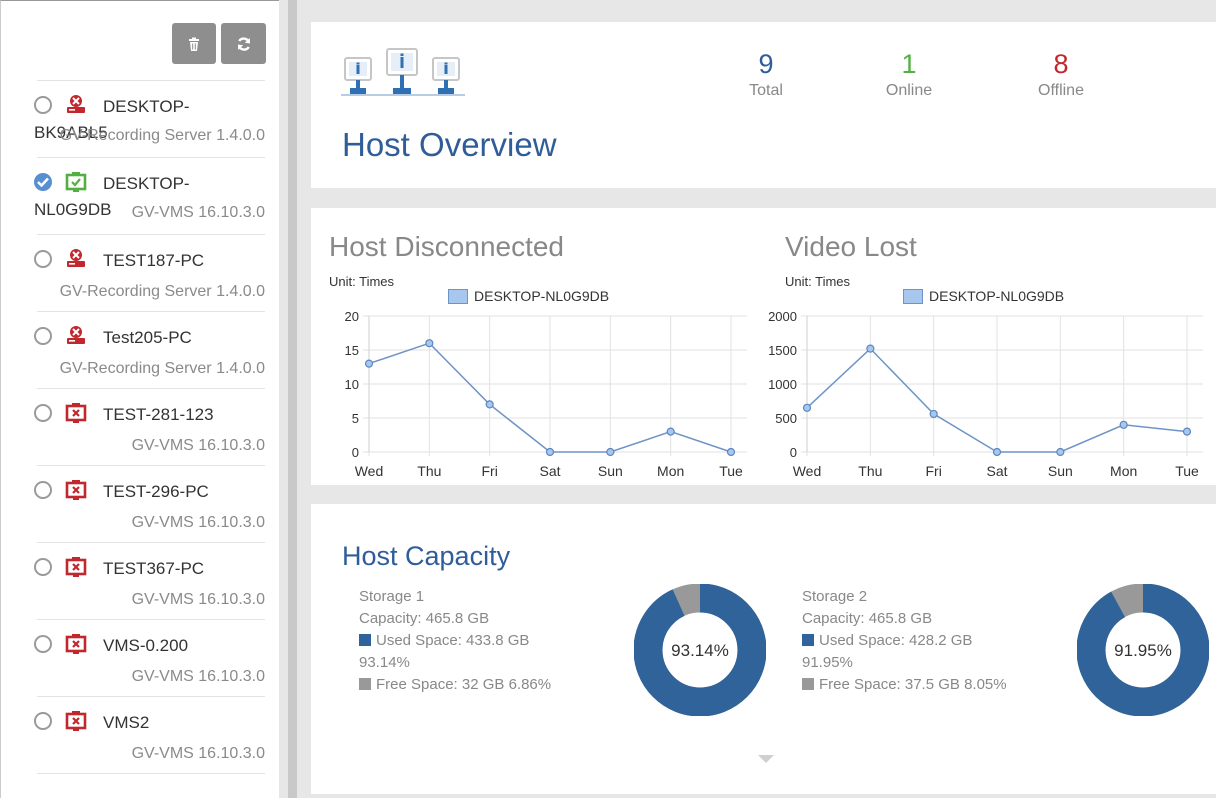 The width and height of the screenshot is (1216, 798). Describe the element at coordinates (766, 90) in the screenshot. I see `total-label: Total` at that location.